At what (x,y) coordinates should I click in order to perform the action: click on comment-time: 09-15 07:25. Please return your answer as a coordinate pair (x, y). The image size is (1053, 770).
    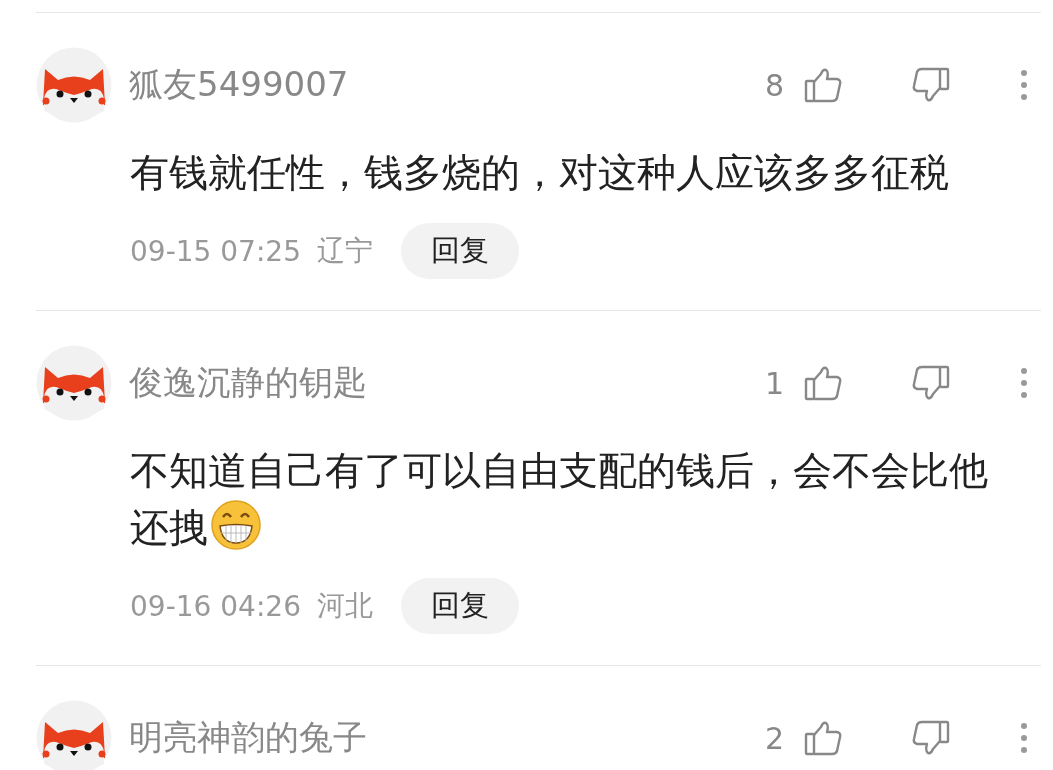
    Looking at the image, I should click on (215, 251).